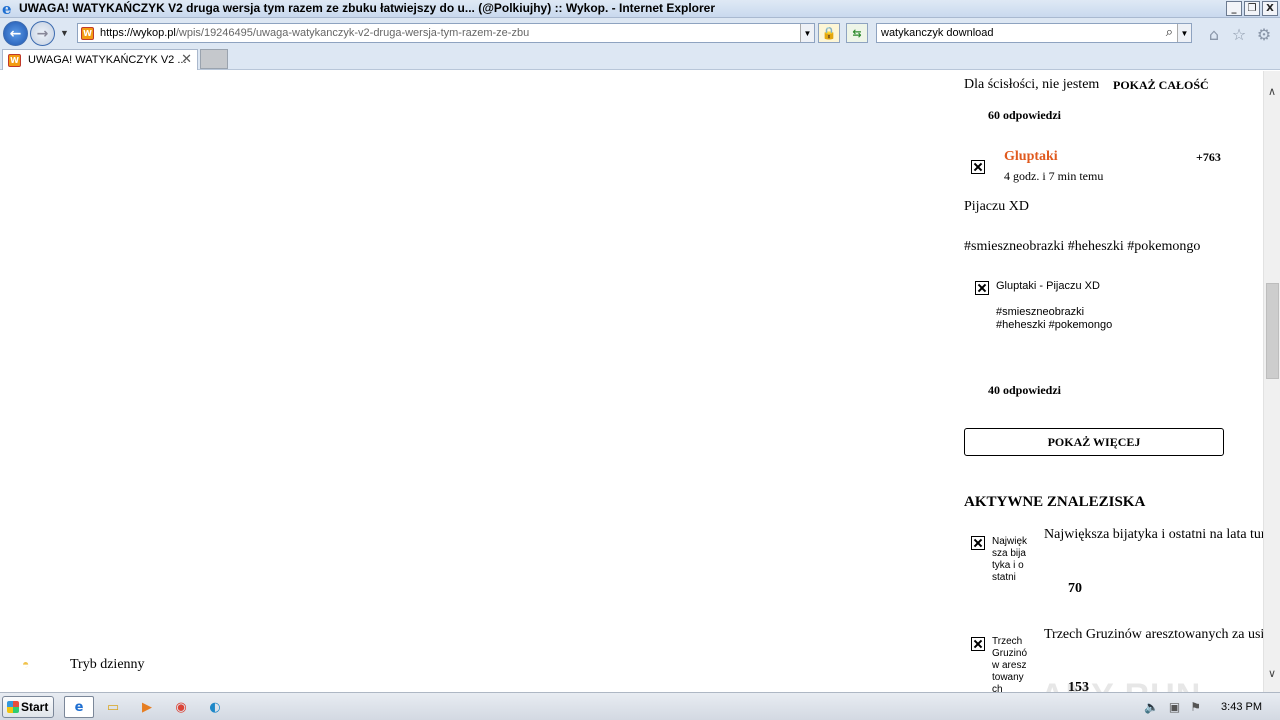  Describe the element at coordinates (978, 167) in the screenshot. I see `avatar-broken-image-icon` at that location.